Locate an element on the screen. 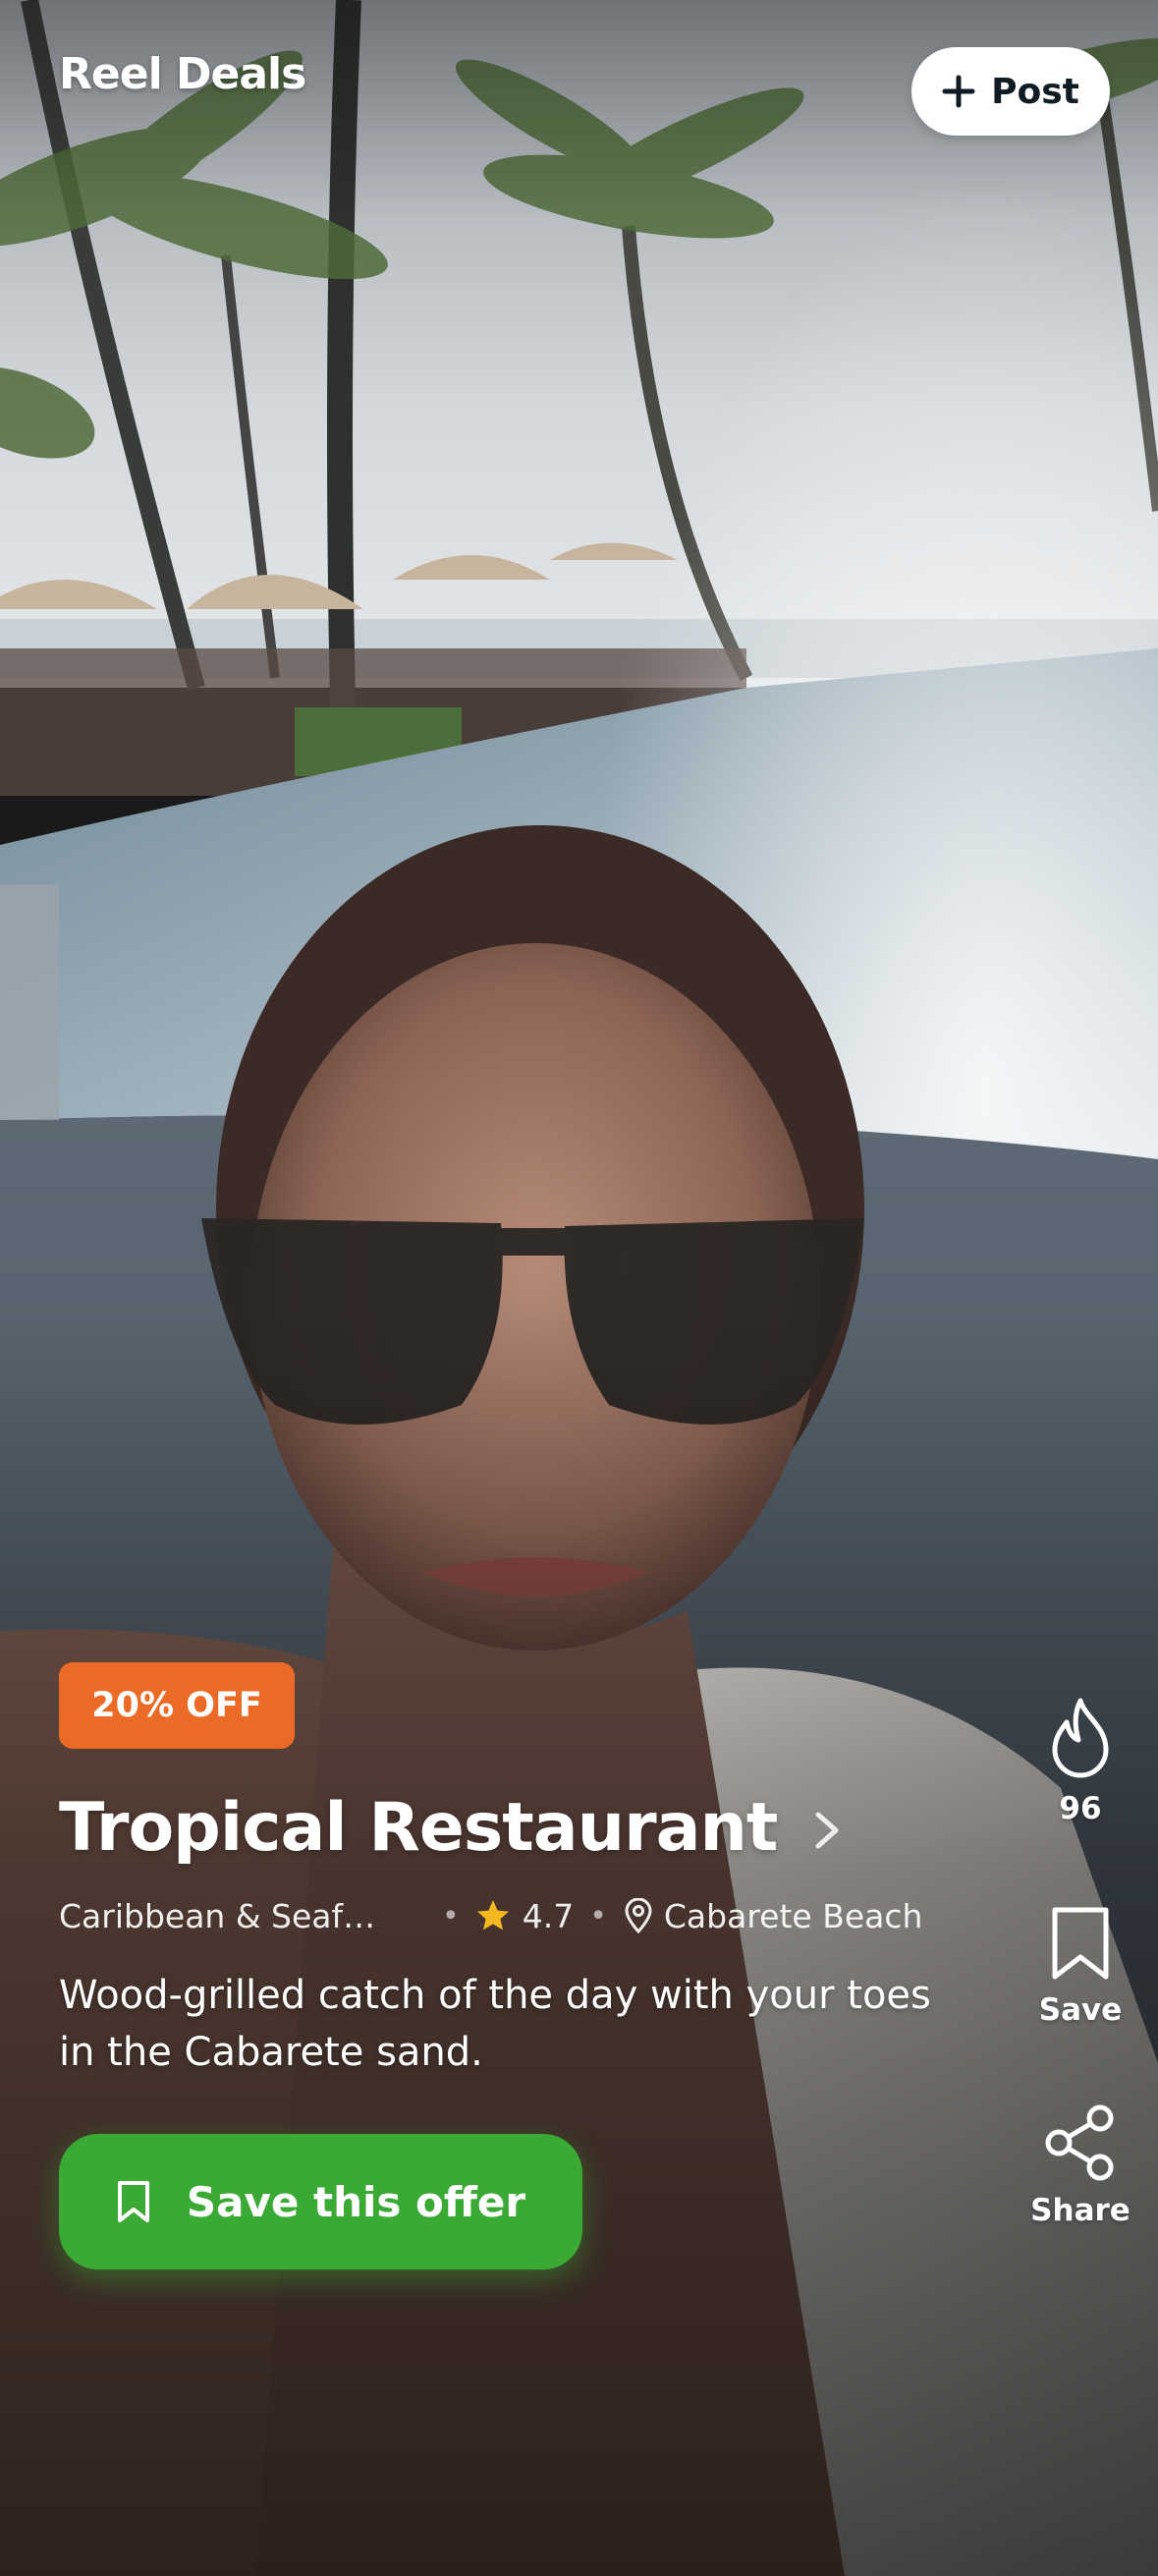 The width and height of the screenshot is (1158, 2576). save-label: Save is located at coordinates (1080, 2010).